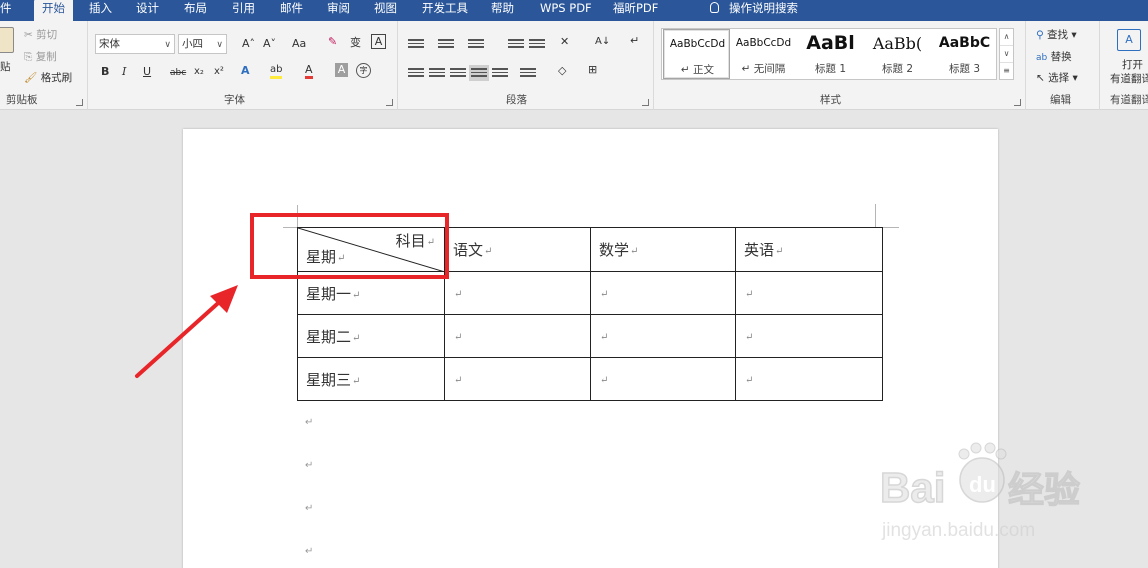  I want to click on tell-me-search: 操作说明搜索, so click(754, 10).